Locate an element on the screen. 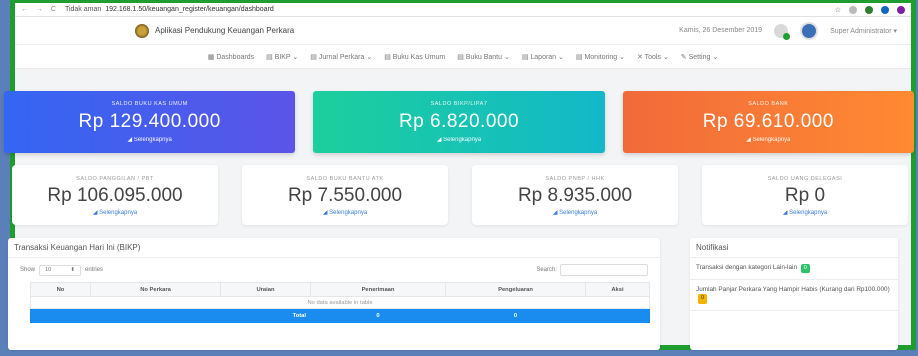  card-label: SALDO BANK is located at coordinates (768, 104).